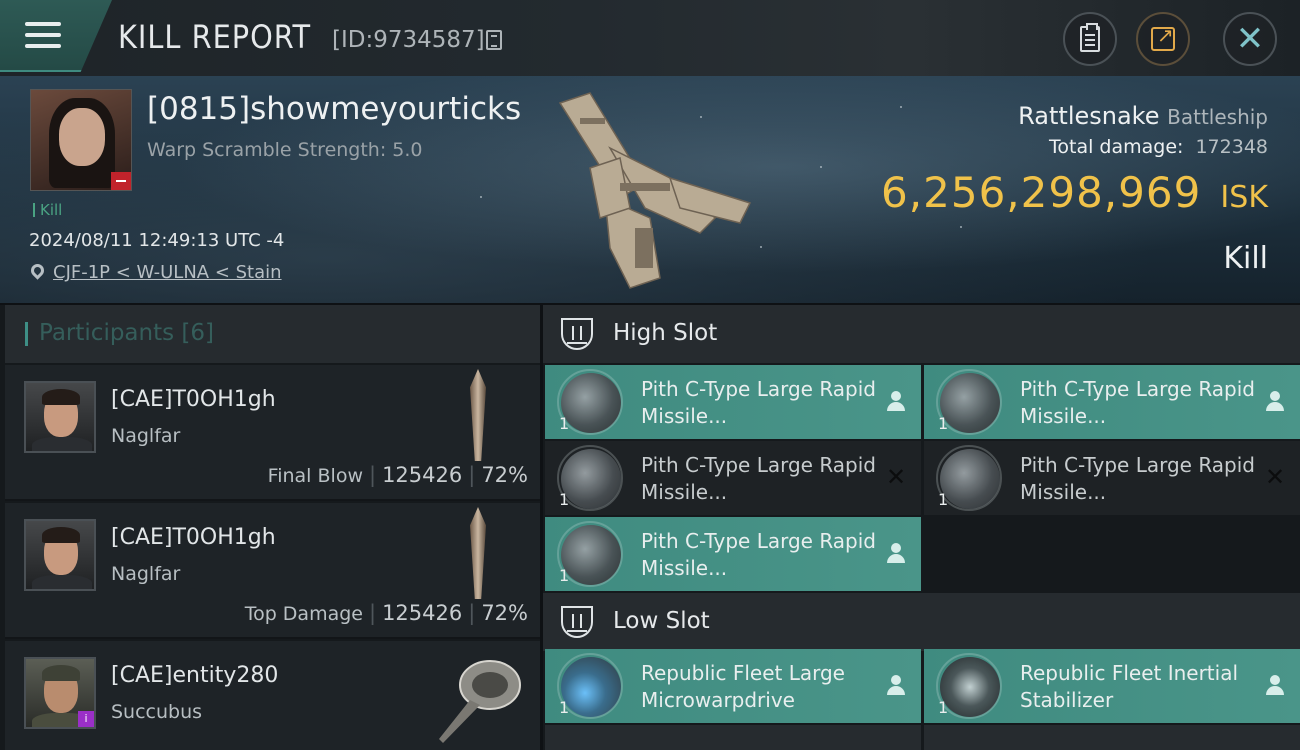 The height and width of the screenshot is (750, 1300). Describe the element at coordinates (1245, 258) in the screenshot. I see `result-label: Kill` at that location.